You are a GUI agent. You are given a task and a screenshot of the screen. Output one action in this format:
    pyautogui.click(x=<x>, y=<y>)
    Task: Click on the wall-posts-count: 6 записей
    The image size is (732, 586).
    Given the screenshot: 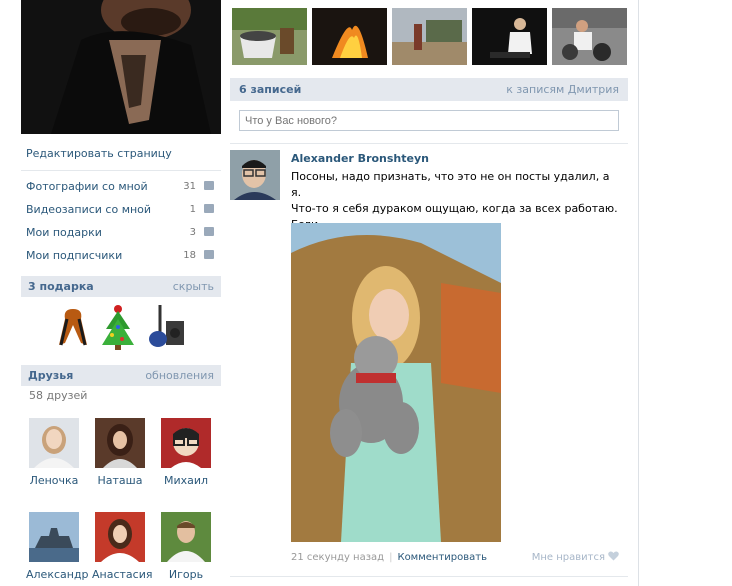 What is the action you would take?
    pyautogui.click(x=270, y=89)
    